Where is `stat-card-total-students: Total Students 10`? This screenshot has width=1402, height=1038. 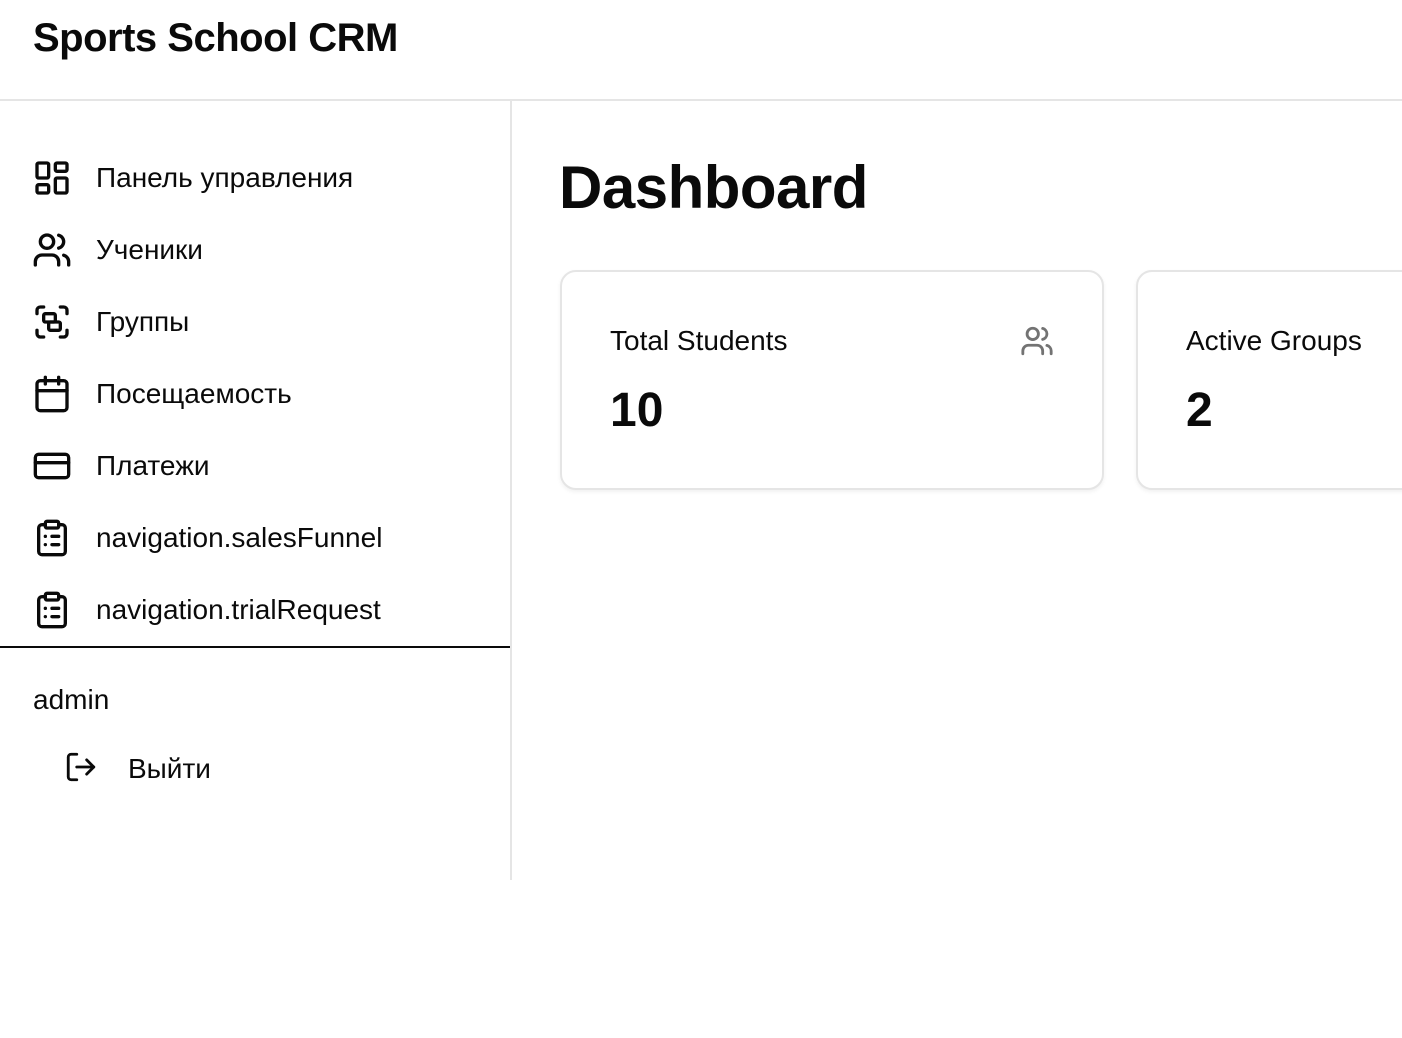
stat-card-total-students: Total Students 10 is located at coordinates (832, 380).